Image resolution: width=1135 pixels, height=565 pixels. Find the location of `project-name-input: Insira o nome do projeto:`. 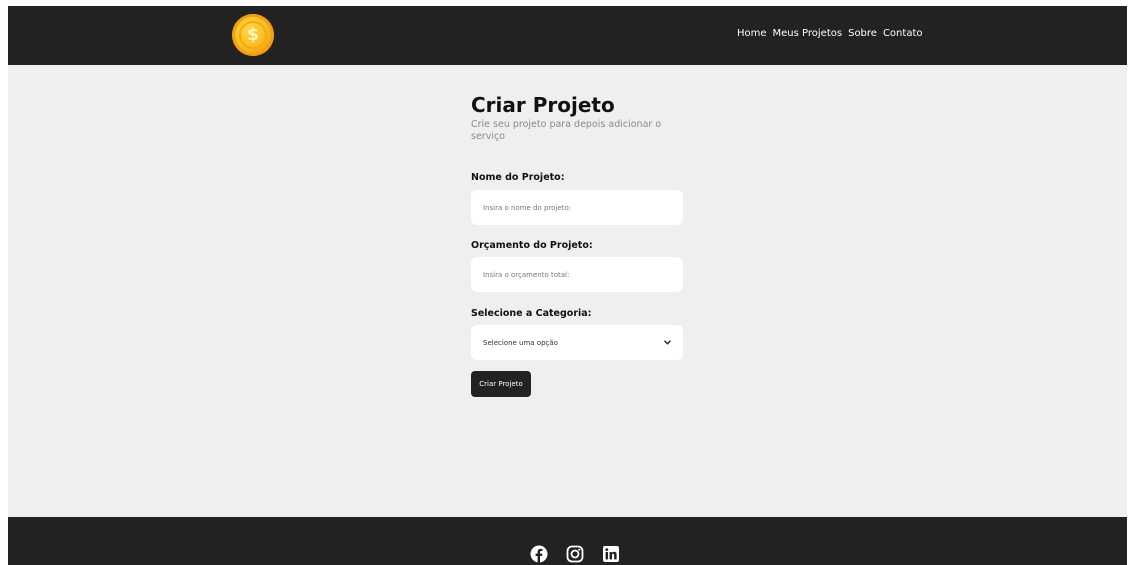

project-name-input: Insira o nome do projeto: is located at coordinates (577, 207).